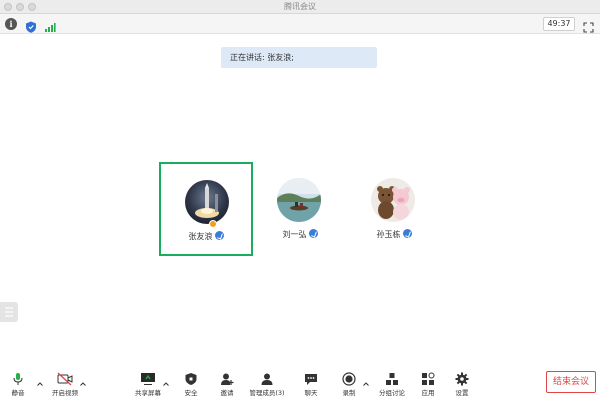 This screenshot has width=600, height=397. I want to click on settings-button: 设置, so click(462, 381).